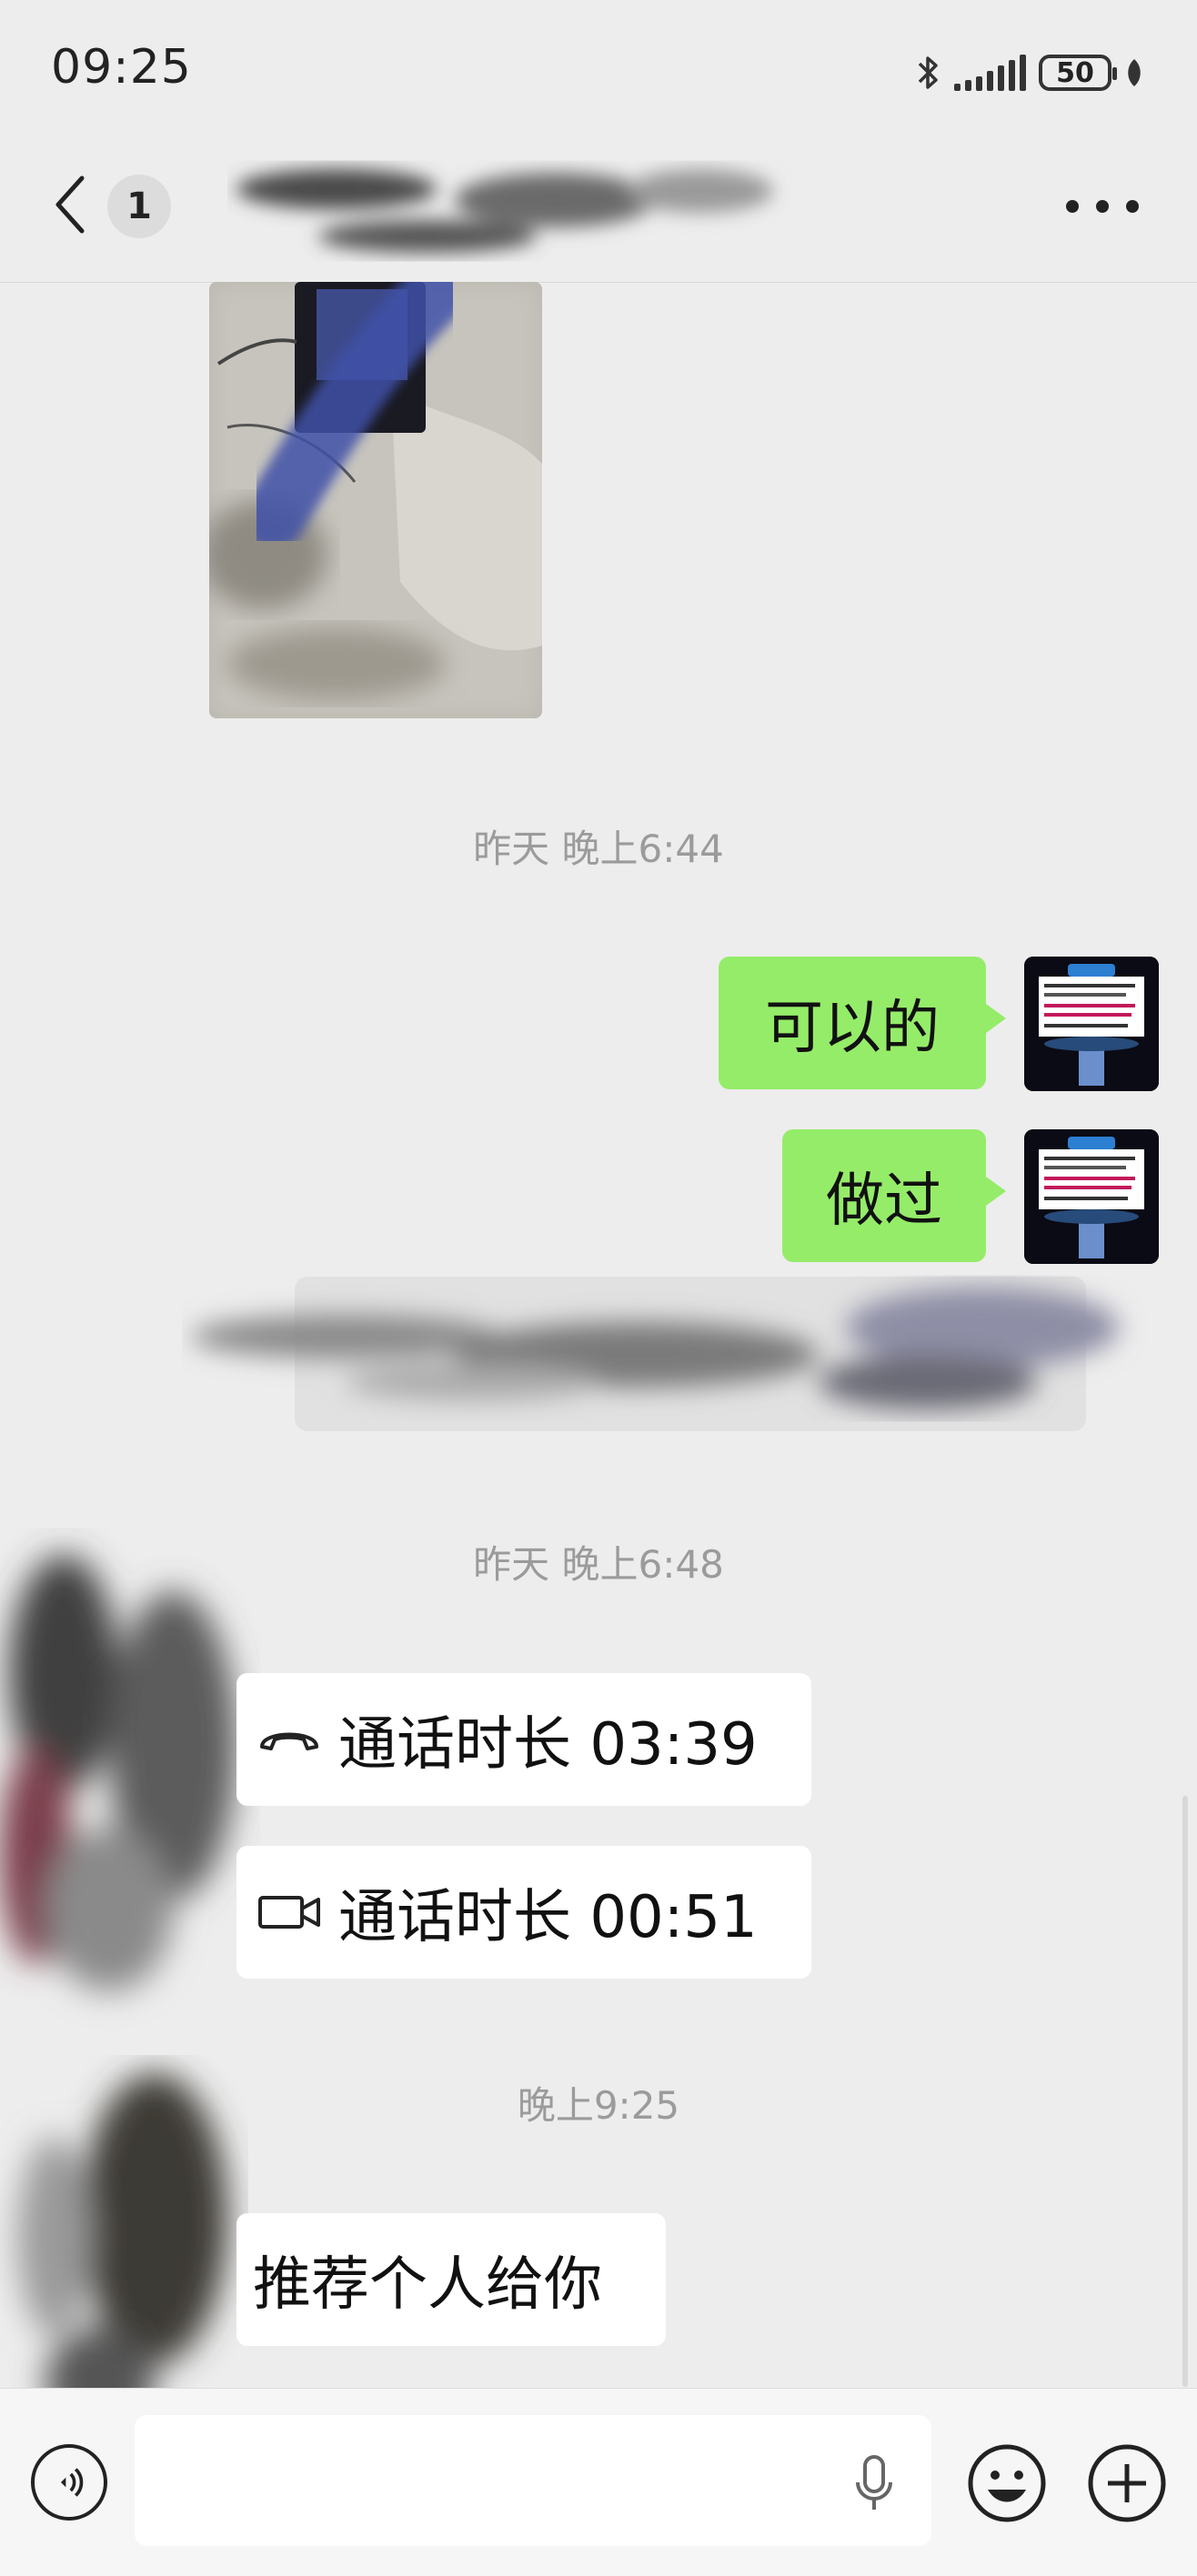 The height and width of the screenshot is (2576, 1197). What do you see at coordinates (884, 1201) in the screenshot?
I see `message-text: 做过` at bounding box center [884, 1201].